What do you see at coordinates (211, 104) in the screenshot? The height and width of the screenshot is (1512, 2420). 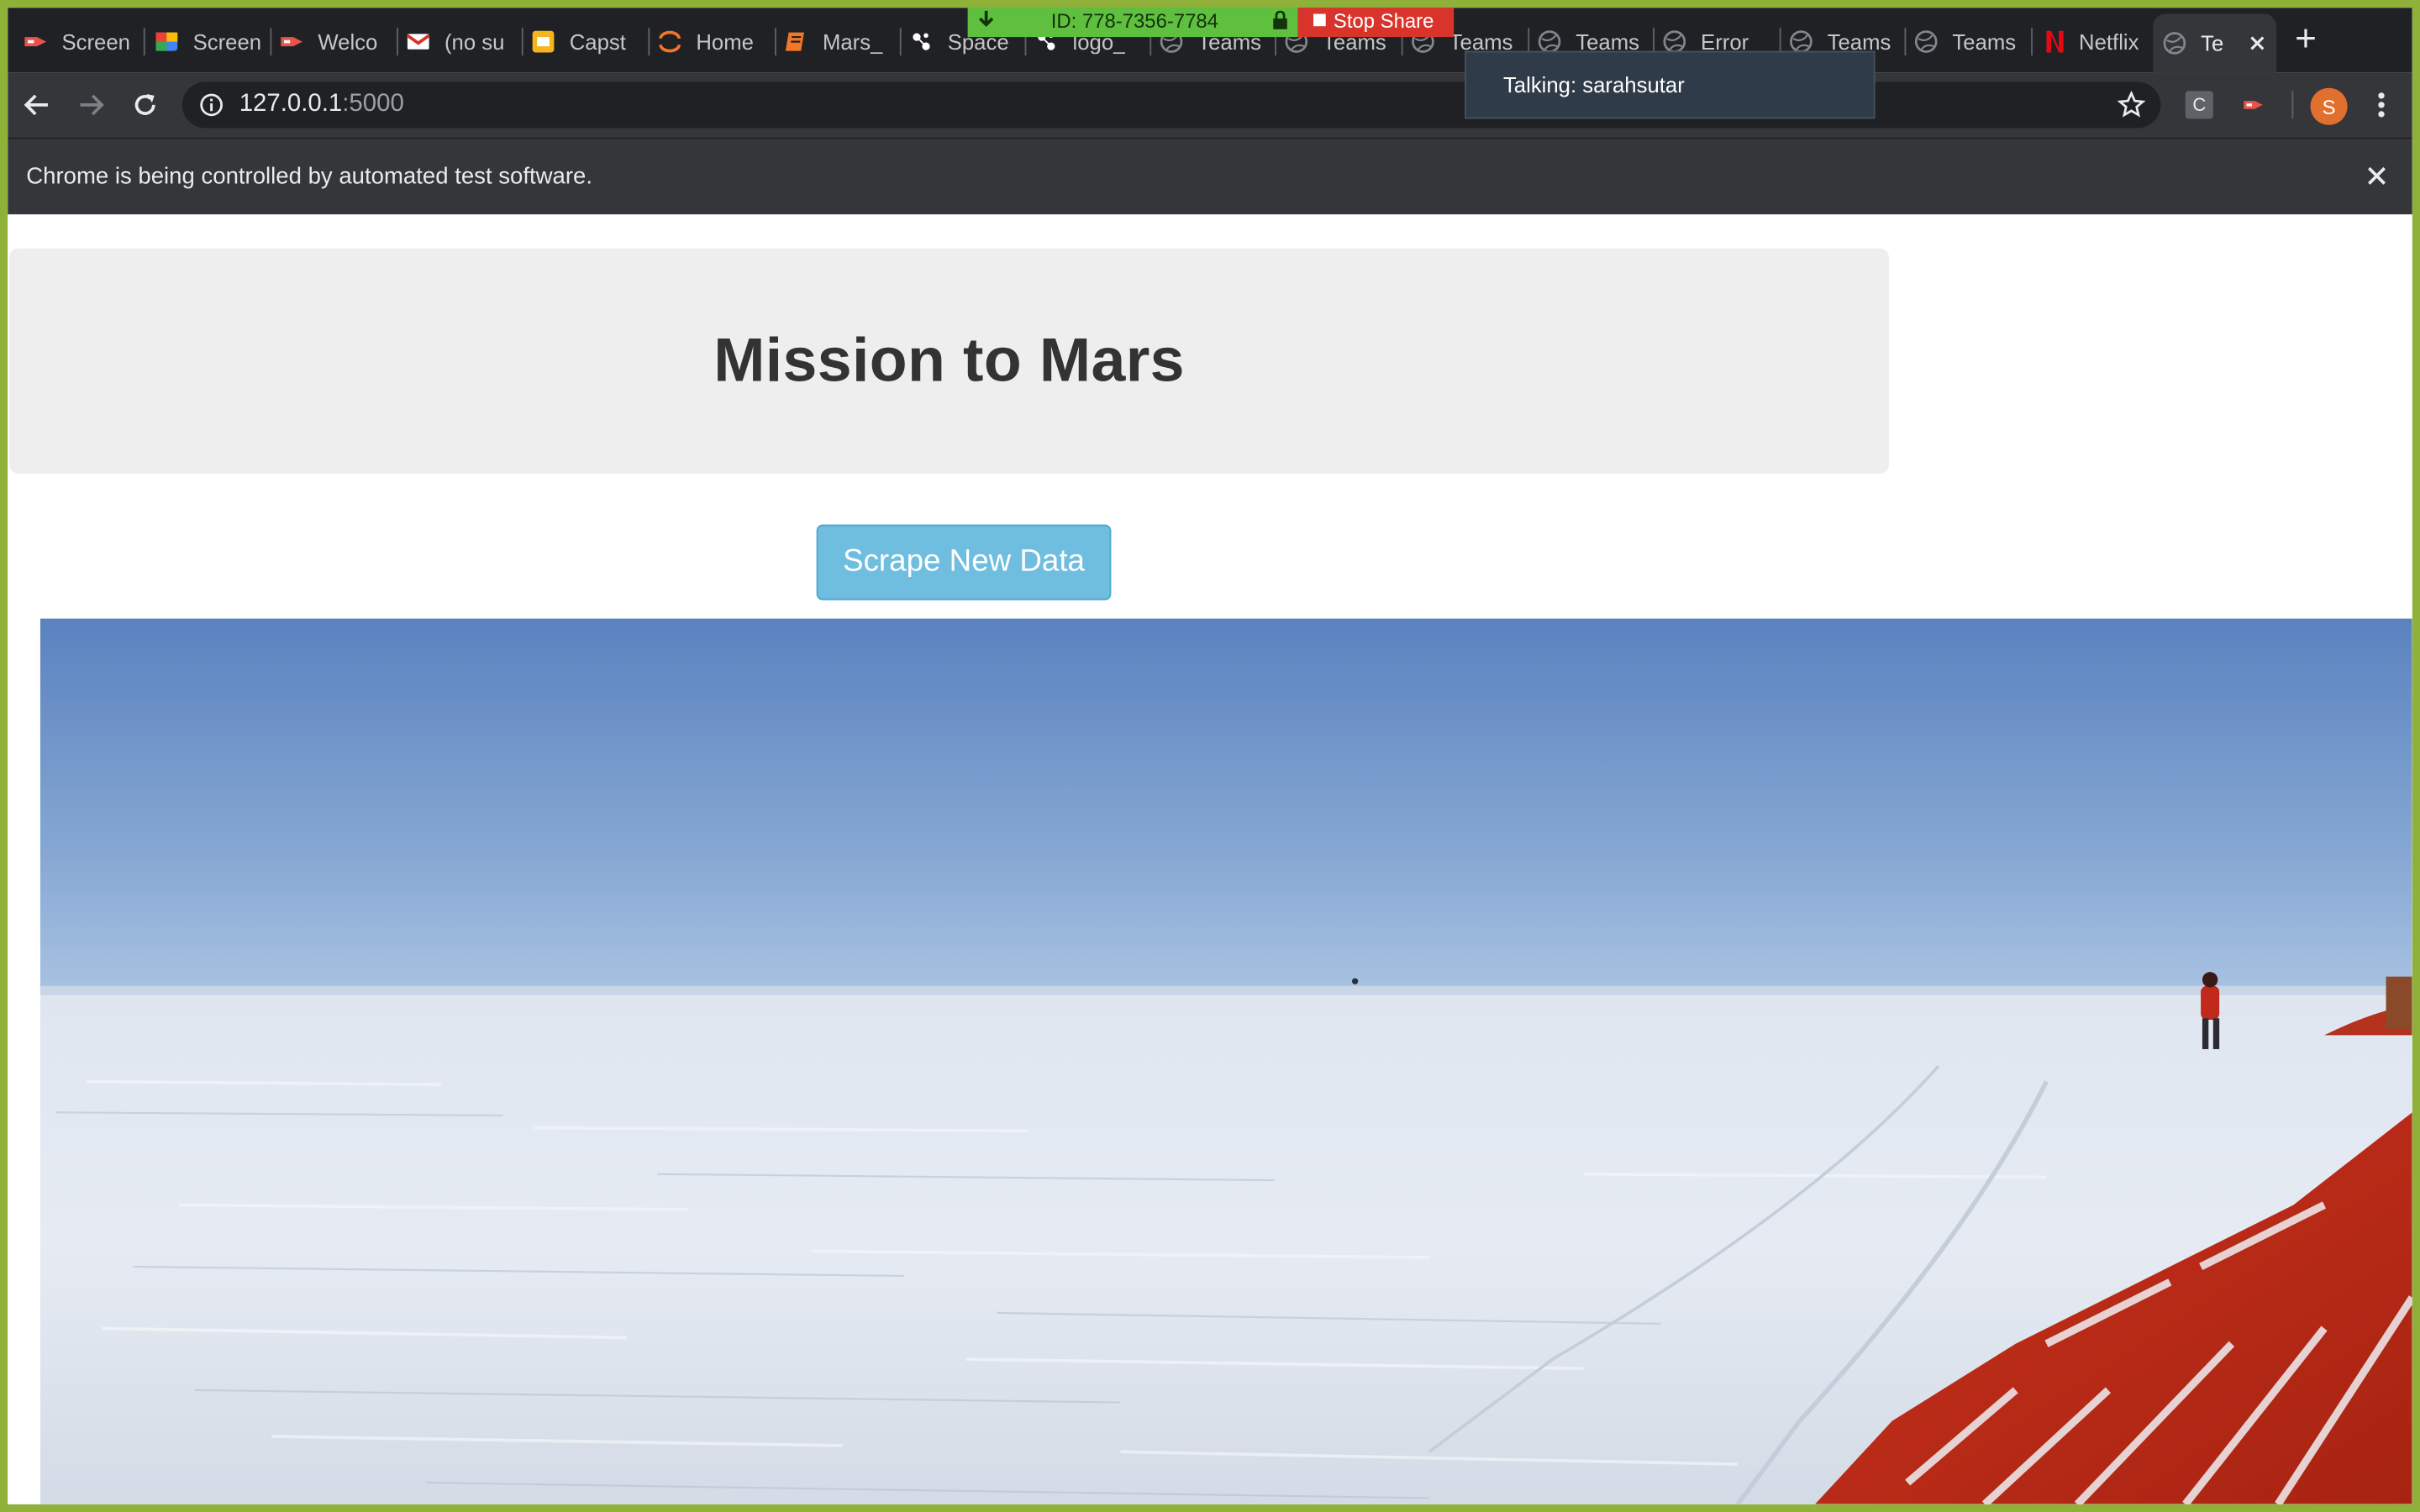 I see `info-icon` at bounding box center [211, 104].